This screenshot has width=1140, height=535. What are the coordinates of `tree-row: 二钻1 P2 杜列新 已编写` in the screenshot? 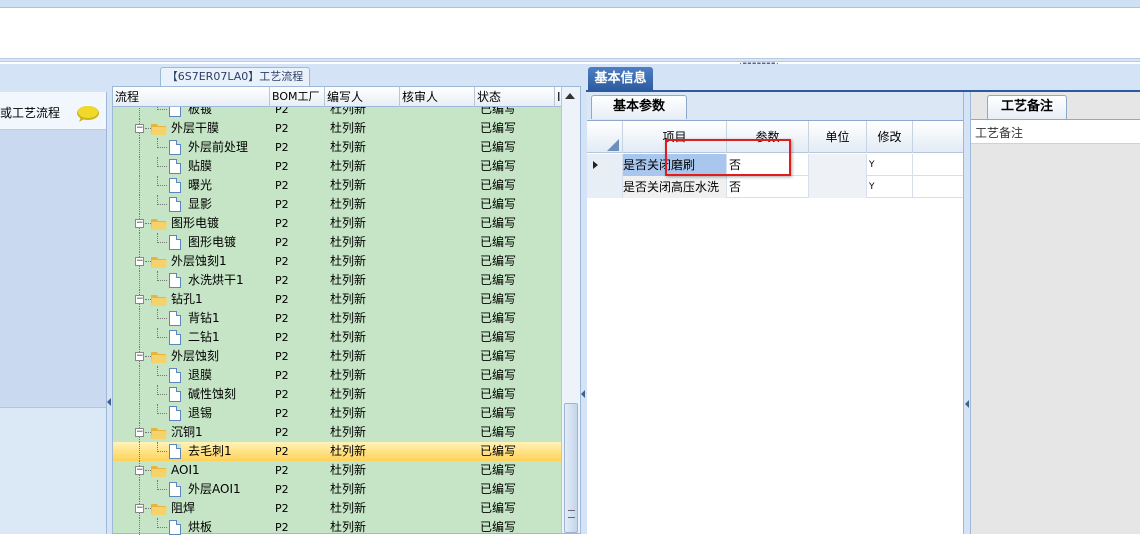 It's located at (337, 337).